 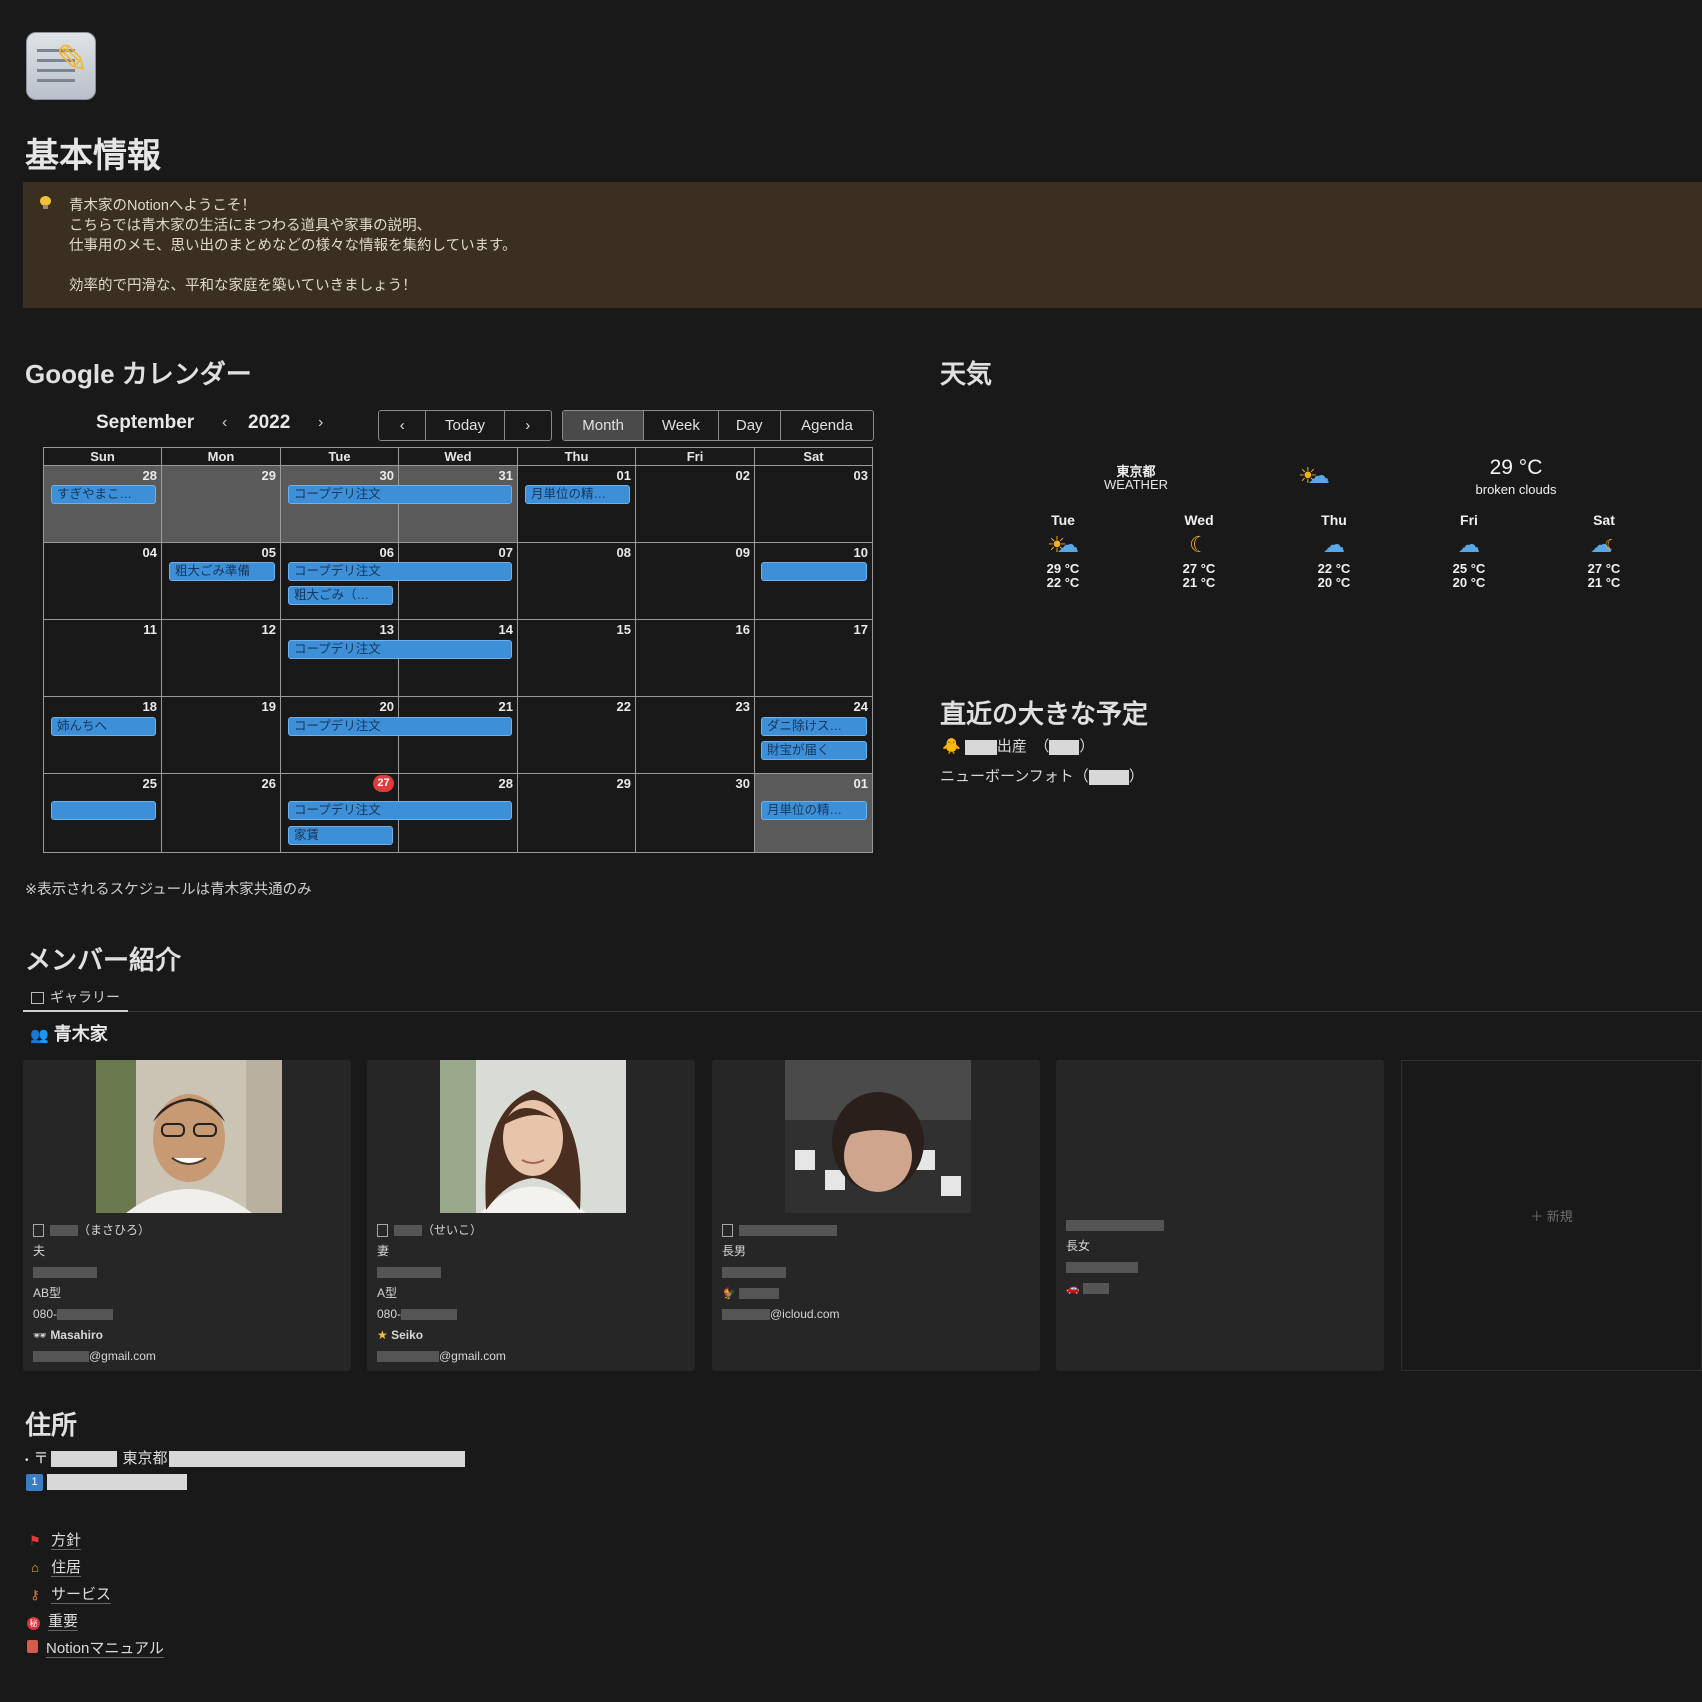 What do you see at coordinates (1334, 520) in the screenshot?
I see `forecast-day-name: Thu` at bounding box center [1334, 520].